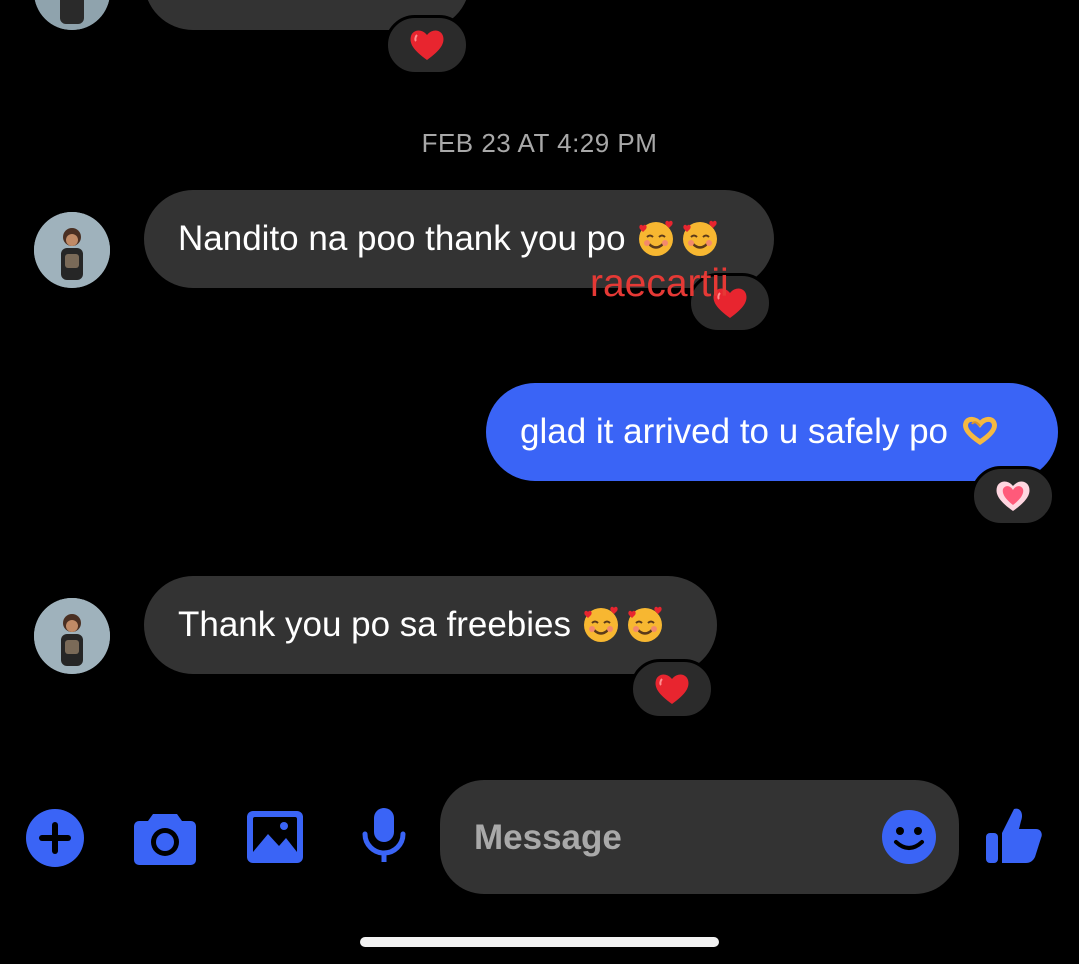  I want to click on home-indicator, so click(539, 942).